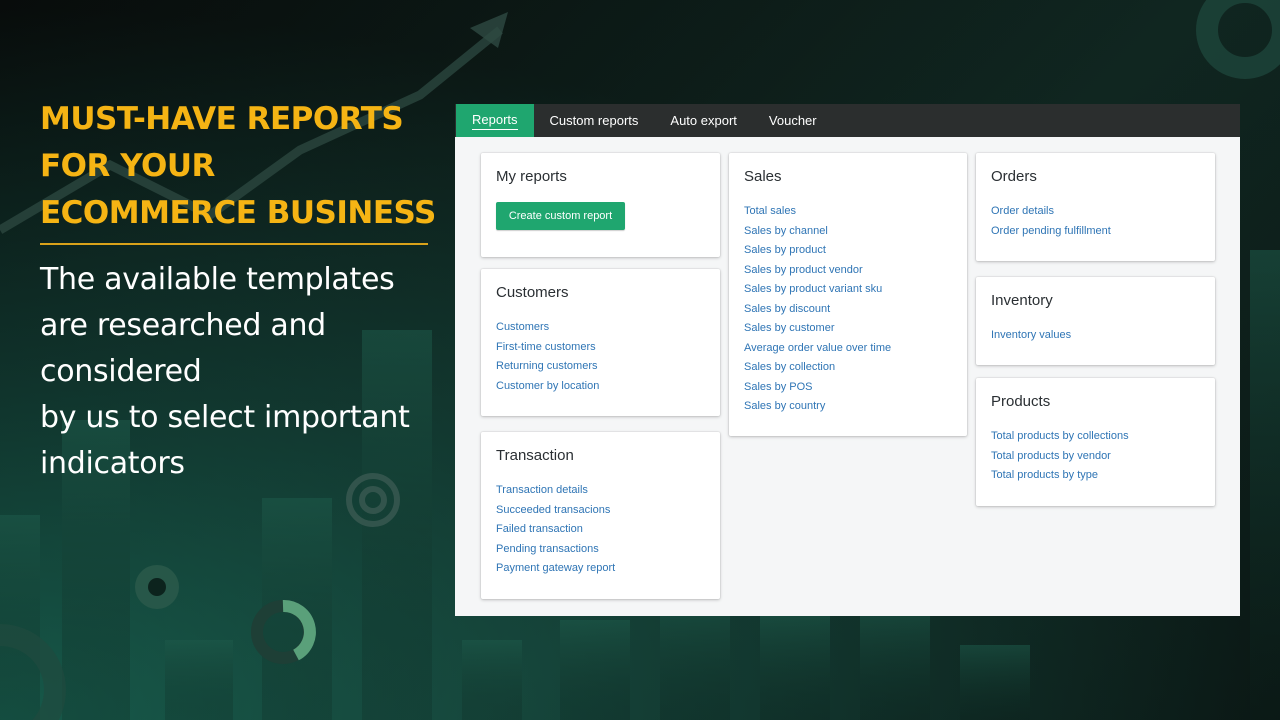 This screenshot has width=1280, height=720. Describe the element at coordinates (555, 511) in the screenshot. I see `report-link: Succeeded transacions` at that location.